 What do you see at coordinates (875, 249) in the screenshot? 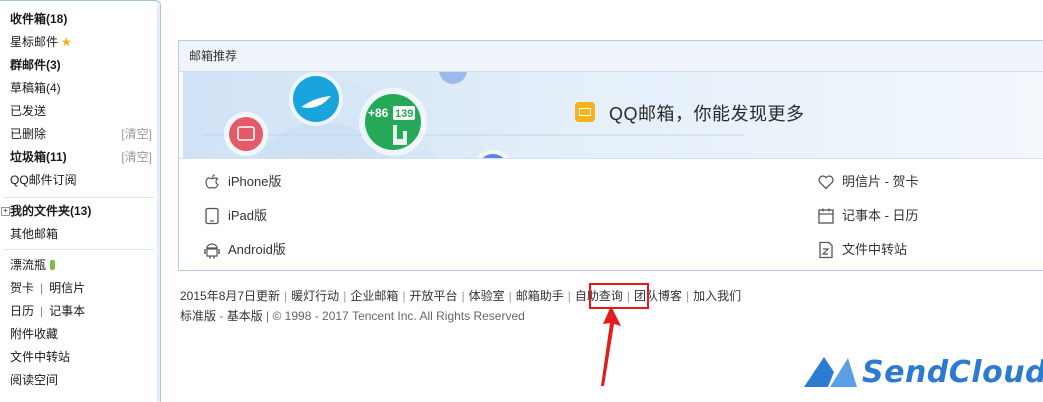
I see `file-transfer-app-label: 文件中转站` at bounding box center [875, 249].